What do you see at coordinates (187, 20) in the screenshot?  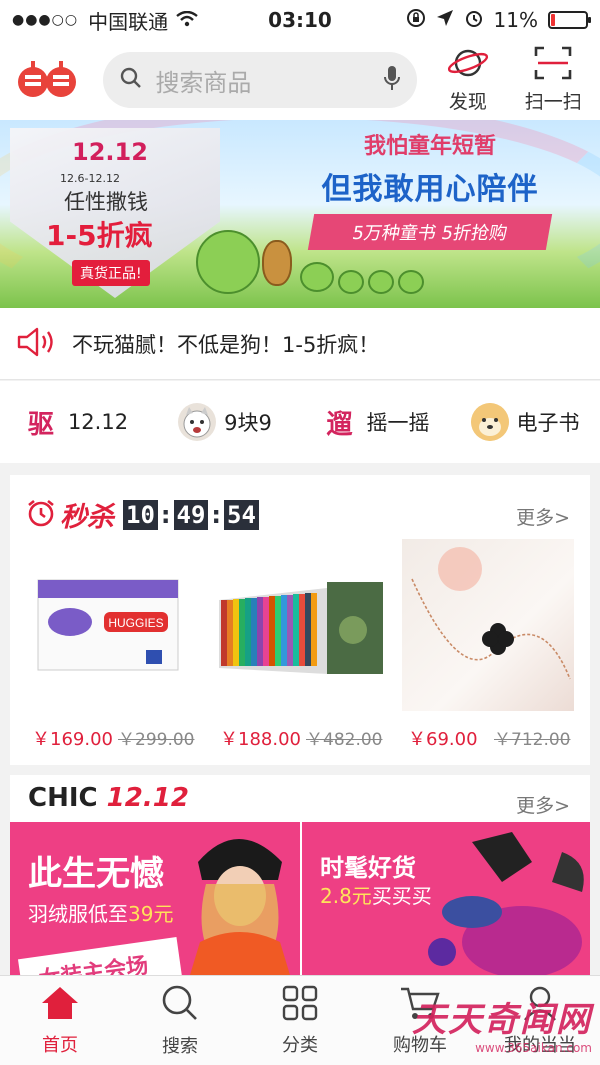 I see `wifi-icon` at bounding box center [187, 20].